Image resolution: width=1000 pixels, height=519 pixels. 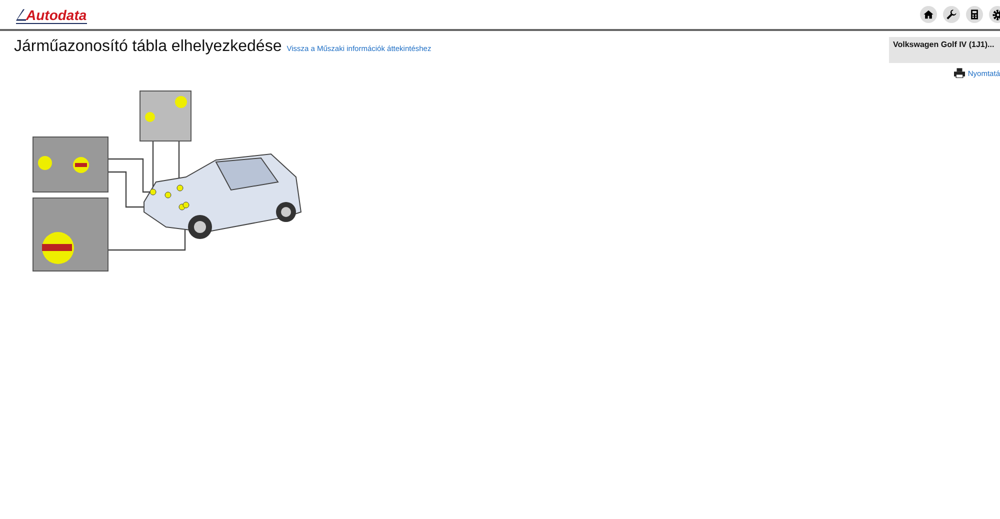 What do you see at coordinates (974, 14) in the screenshot?
I see `calculator-icon` at bounding box center [974, 14].